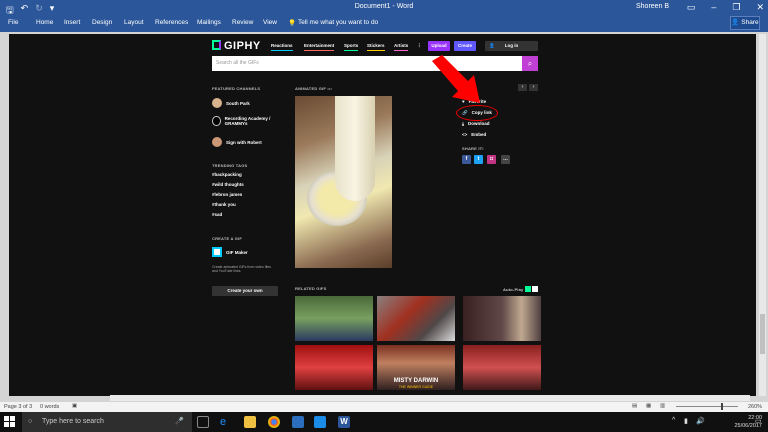 The width and height of the screenshot is (768, 432). I want to click on next-arrow-icon: ›, so click(533, 87).